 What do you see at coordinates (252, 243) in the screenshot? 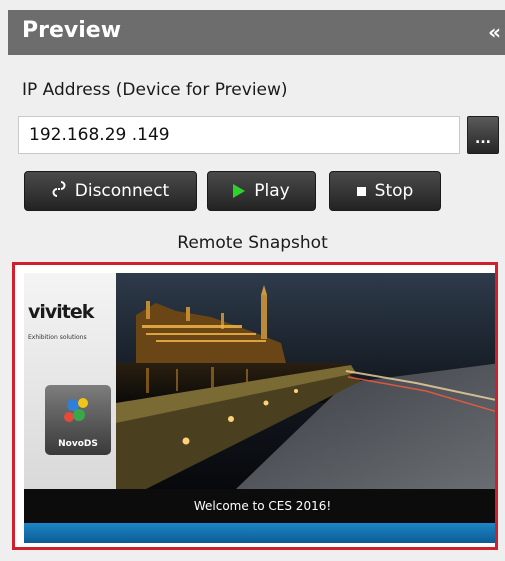
I see `remote-snapshot-label: Remote Snapshot` at bounding box center [252, 243].